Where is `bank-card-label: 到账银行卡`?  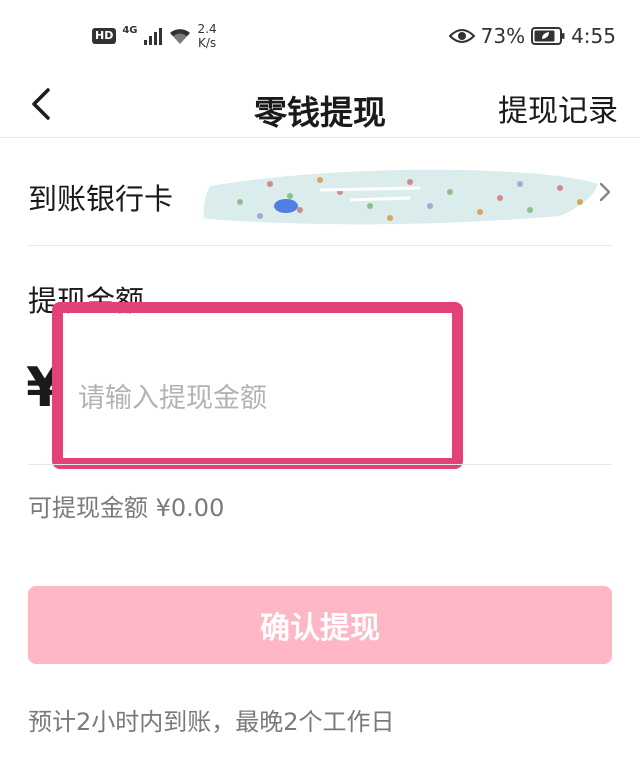 bank-card-label: 到账银行卡 is located at coordinates (101, 199).